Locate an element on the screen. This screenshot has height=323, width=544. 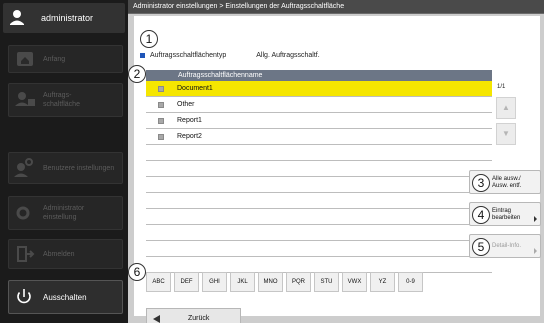
alphabet-index: ABC DEF GHI JKL MNO PQR STU VWX YZ 0-9 is located at coordinates (286, 282).